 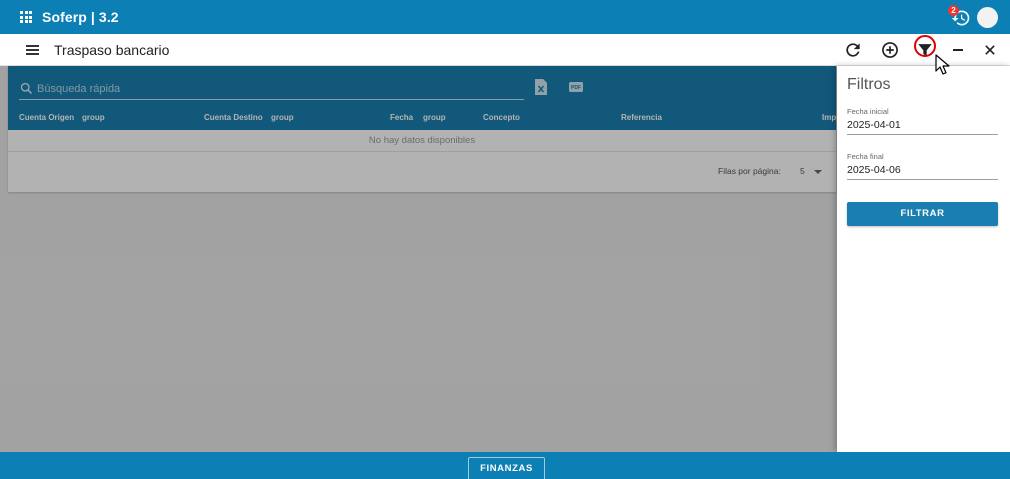 What do you see at coordinates (505, 50) in the screenshot?
I see `window-toolbar: Traspaso bancario` at bounding box center [505, 50].